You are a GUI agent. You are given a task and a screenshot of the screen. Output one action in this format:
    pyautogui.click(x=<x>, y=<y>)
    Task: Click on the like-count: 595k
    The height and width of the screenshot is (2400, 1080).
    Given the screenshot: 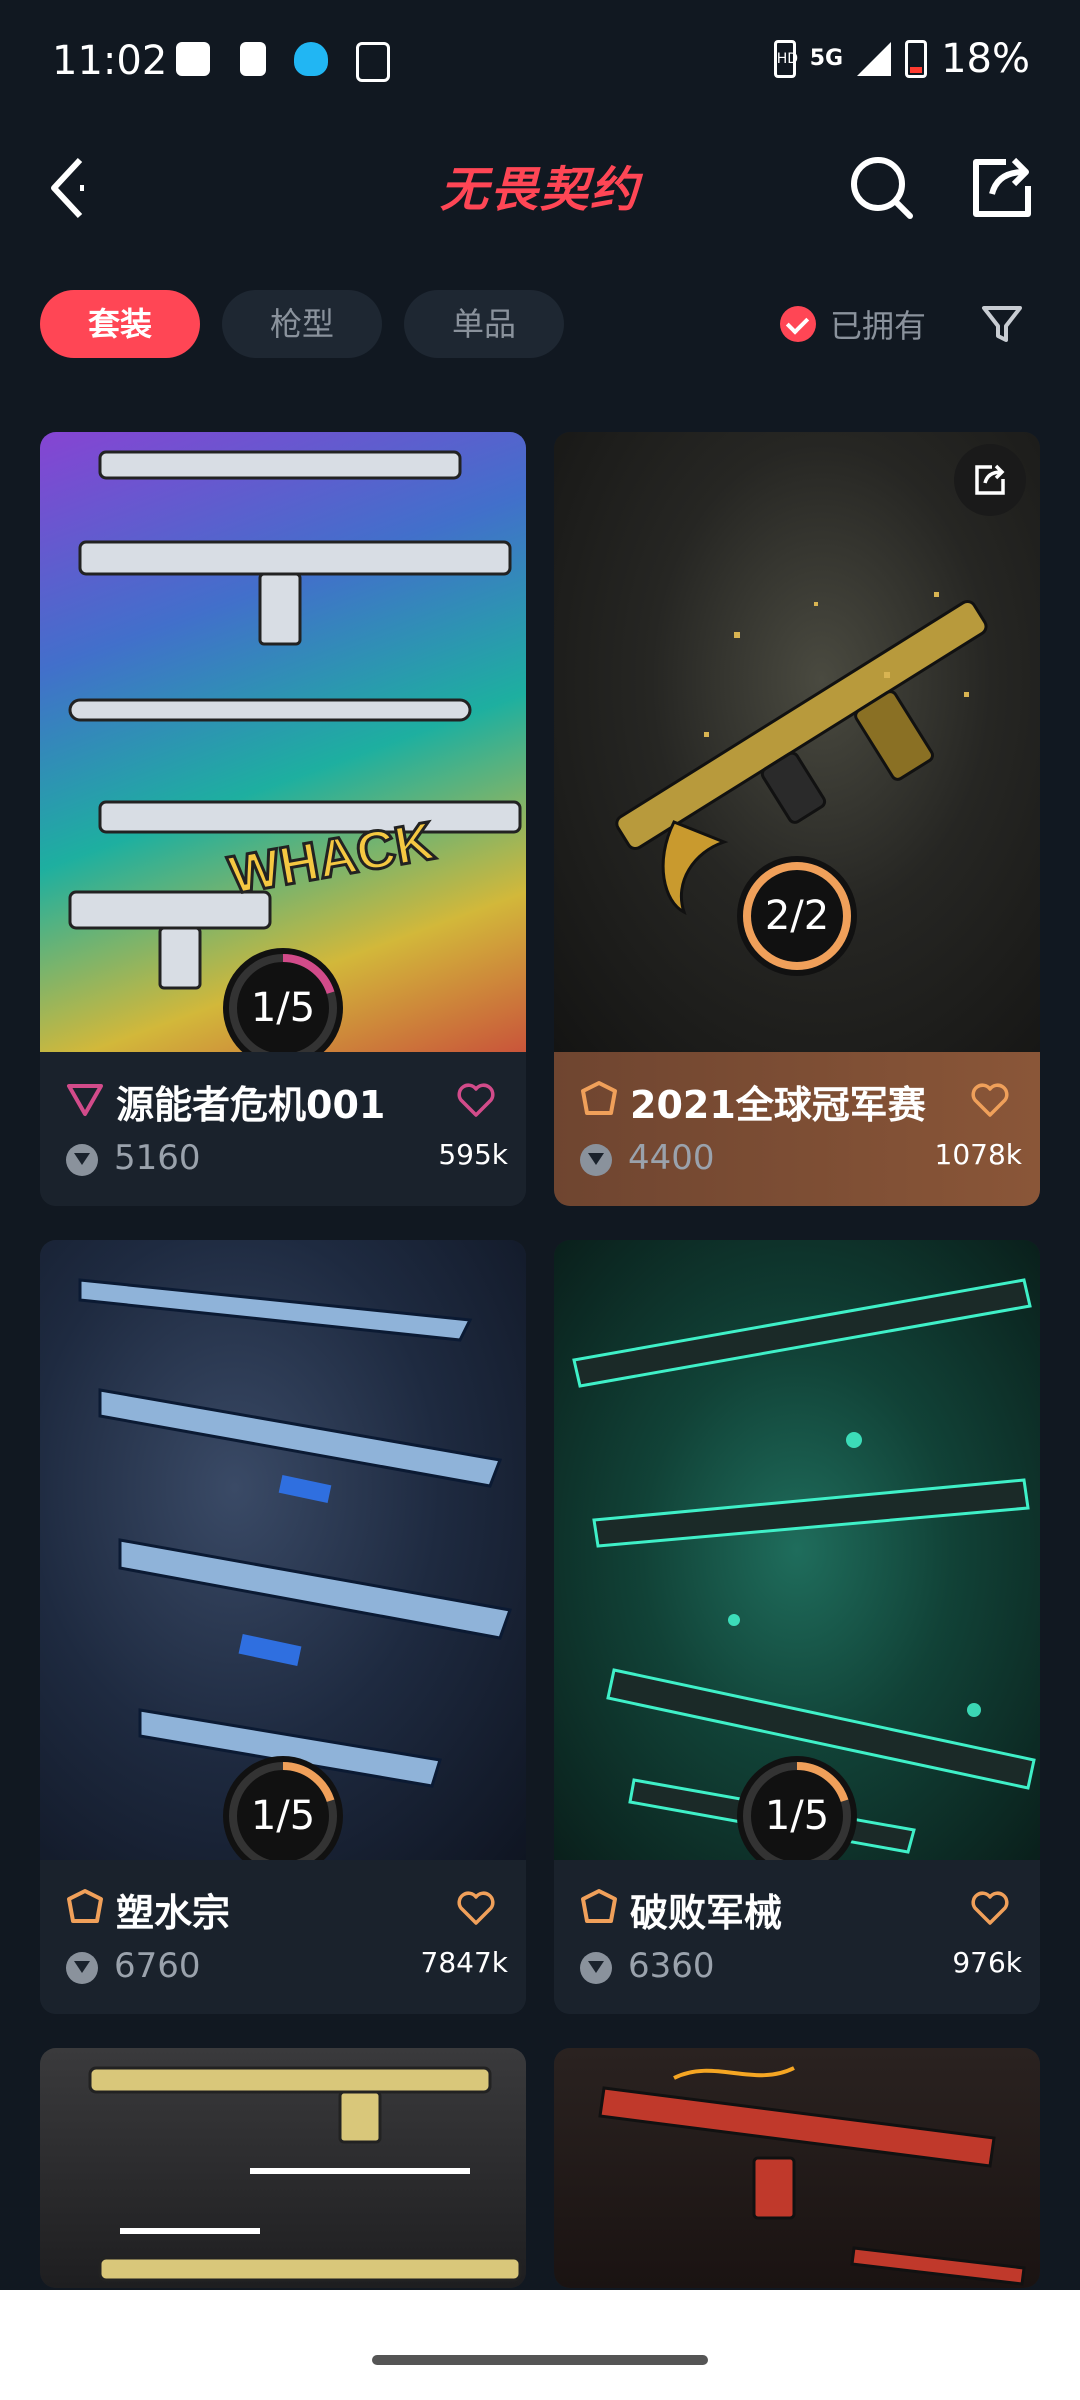 What is the action you would take?
    pyautogui.click(x=473, y=1154)
    